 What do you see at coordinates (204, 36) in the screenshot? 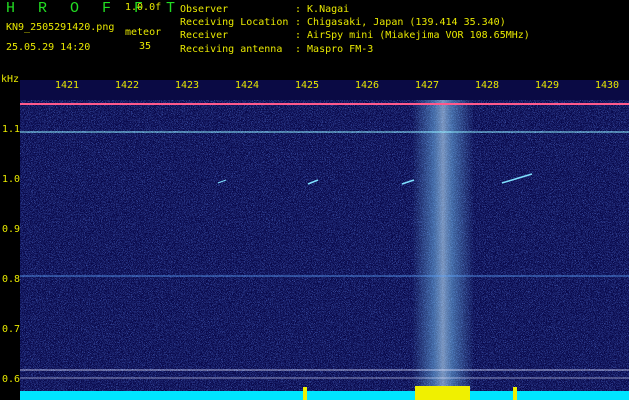
I see `info-label: Receiver` at bounding box center [204, 36].